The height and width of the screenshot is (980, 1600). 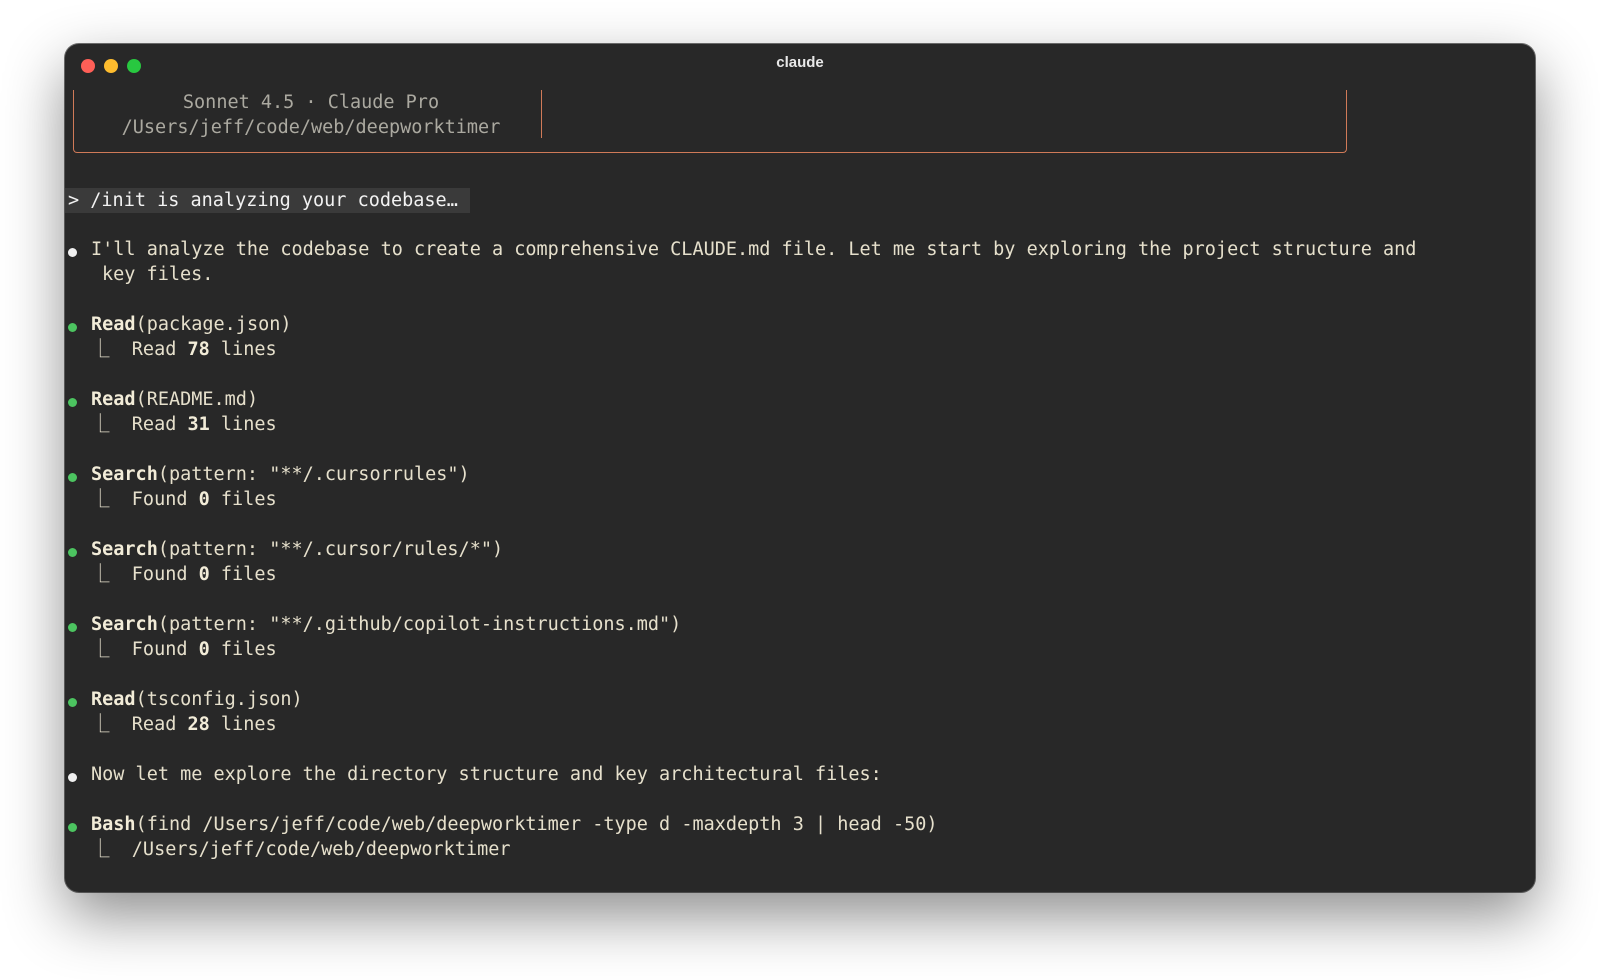 What do you see at coordinates (198, 424) in the screenshot?
I see `tool-result-count: 31` at bounding box center [198, 424].